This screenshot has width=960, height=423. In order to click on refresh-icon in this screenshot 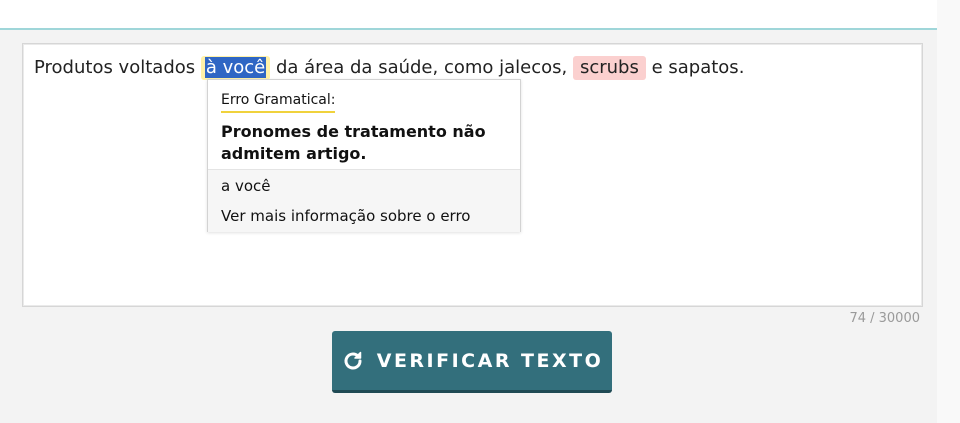, I will do `click(353, 360)`.